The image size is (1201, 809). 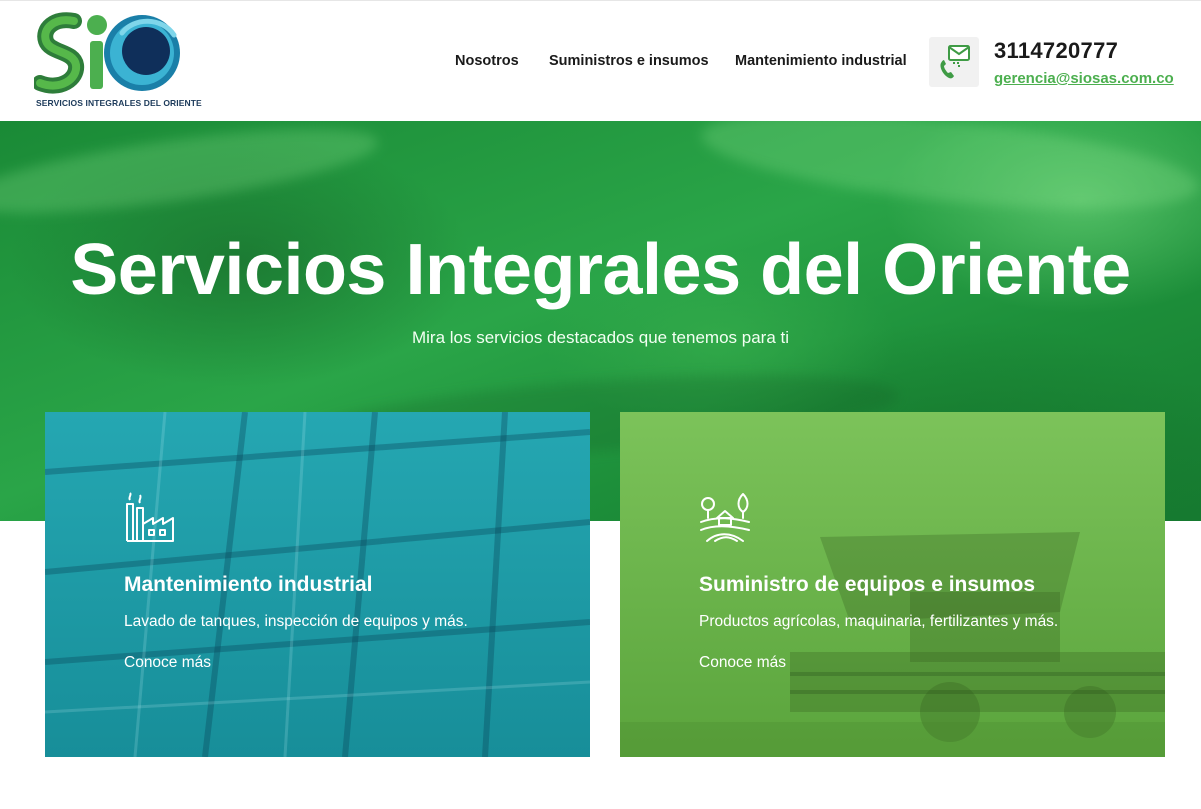 What do you see at coordinates (600, 270) in the screenshot?
I see `hero-title: Servicios Integrales del Oriente` at bounding box center [600, 270].